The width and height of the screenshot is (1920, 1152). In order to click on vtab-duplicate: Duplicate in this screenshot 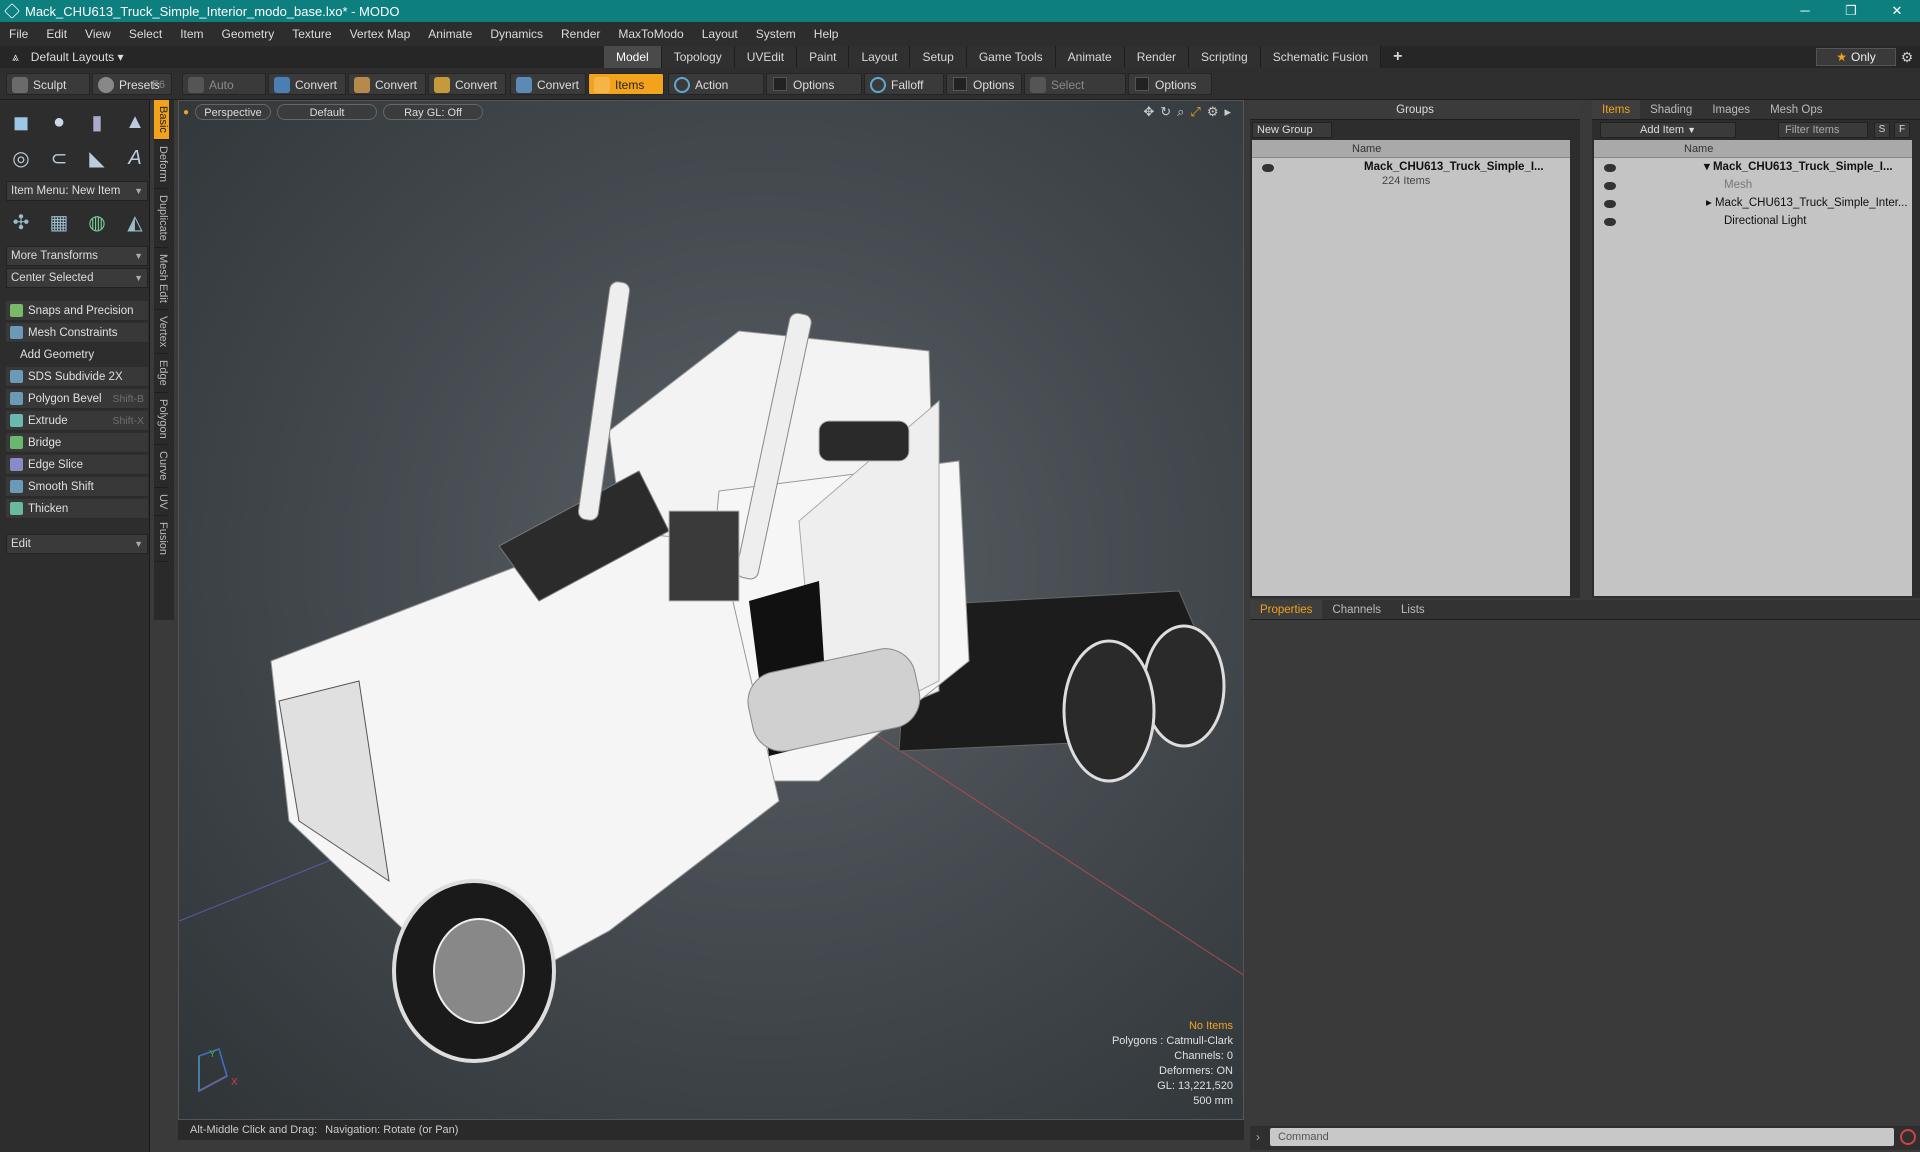, I will do `click(161, 218)`.